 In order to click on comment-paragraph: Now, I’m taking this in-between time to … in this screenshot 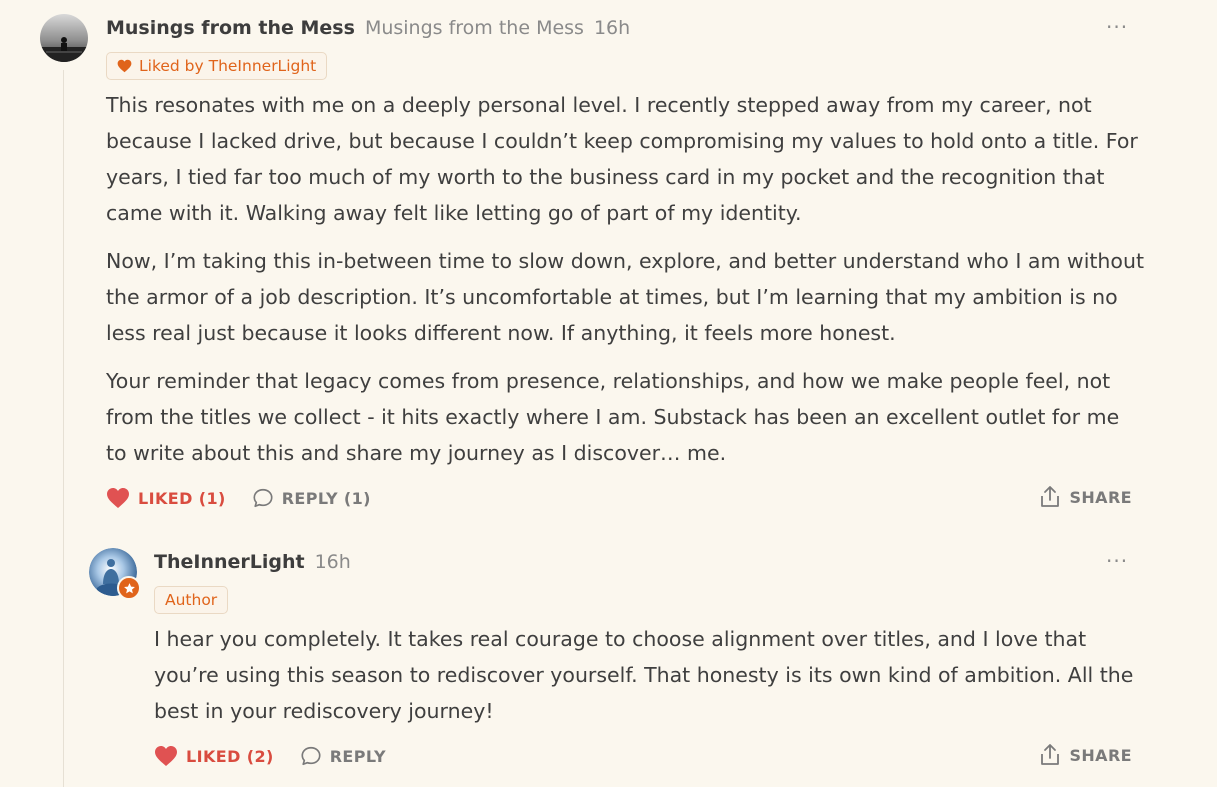, I will do `click(625, 297)`.